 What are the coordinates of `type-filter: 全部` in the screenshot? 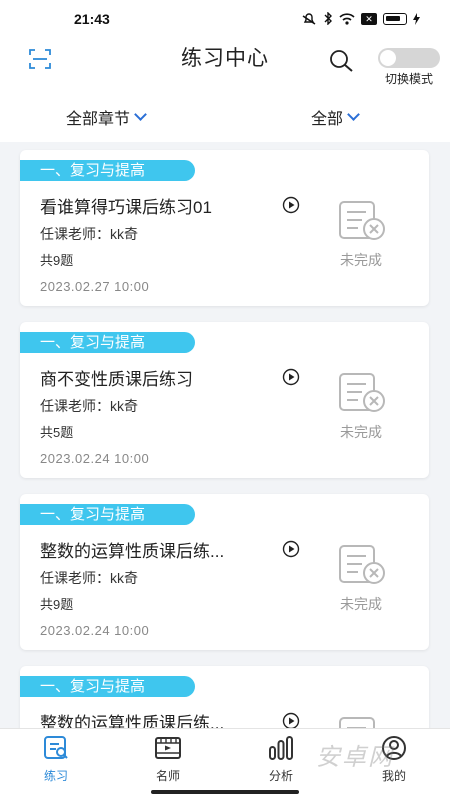 It's located at (335, 117).